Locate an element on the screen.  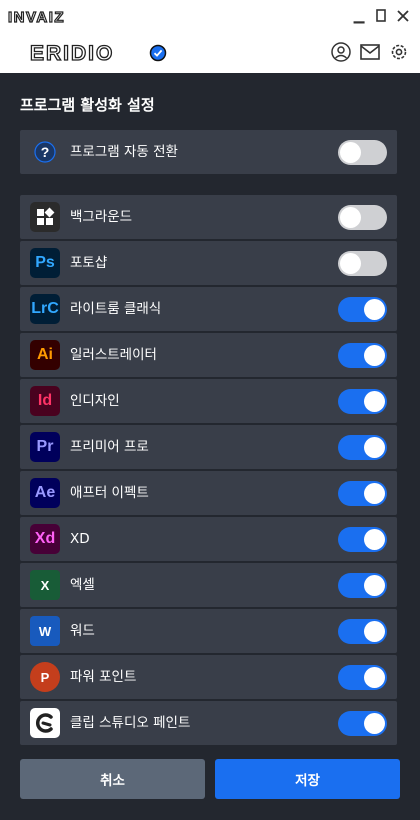
excel-icon: X is located at coordinates (45, 585).